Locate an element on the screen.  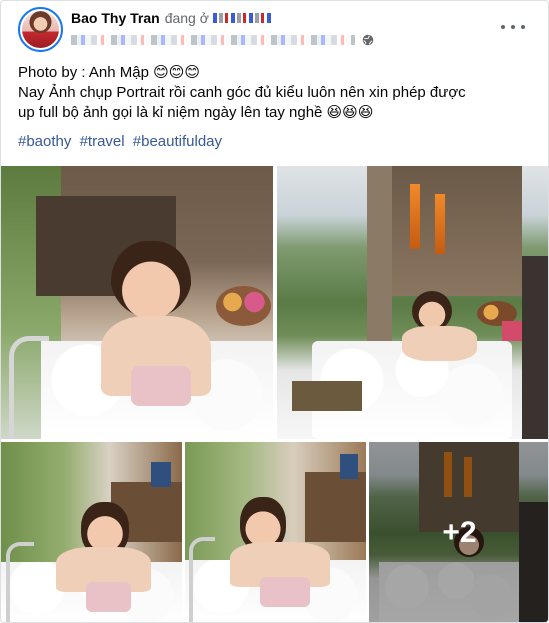
author-name: Bao Thy Tran is located at coordinates (115, 18).